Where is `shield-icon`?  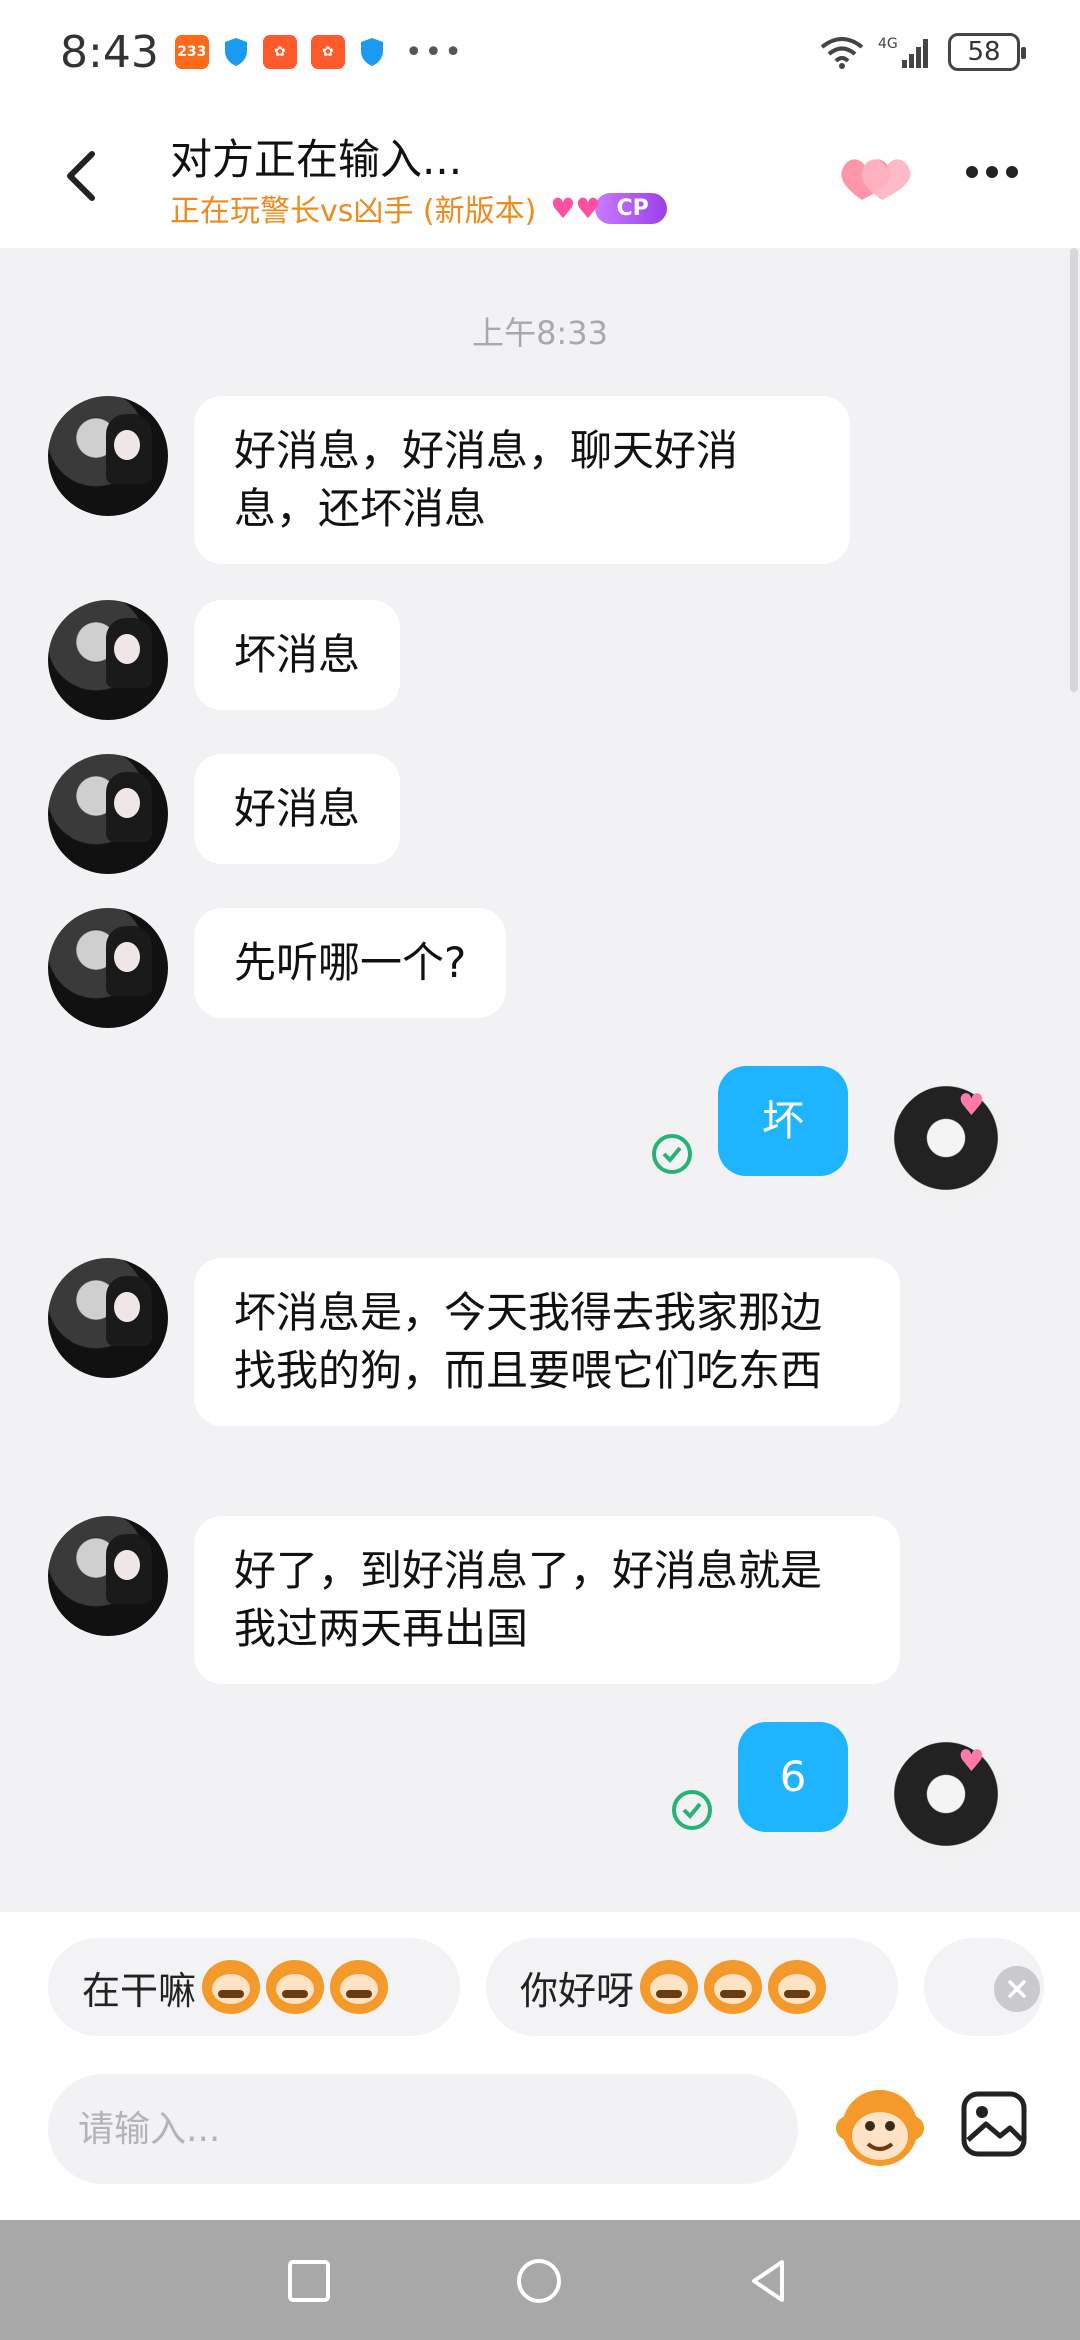 shield-icon is located at coordinates (235, 52).